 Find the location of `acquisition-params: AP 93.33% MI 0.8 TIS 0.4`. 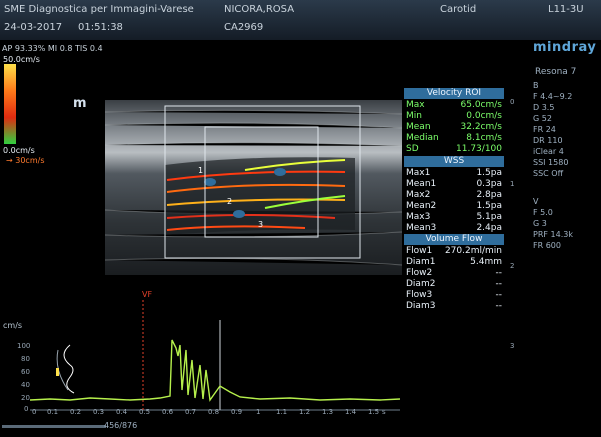

acquisition-params: AP 93.33% MI 0.8 TIS 0.4 is located at coordinates (52, 48).